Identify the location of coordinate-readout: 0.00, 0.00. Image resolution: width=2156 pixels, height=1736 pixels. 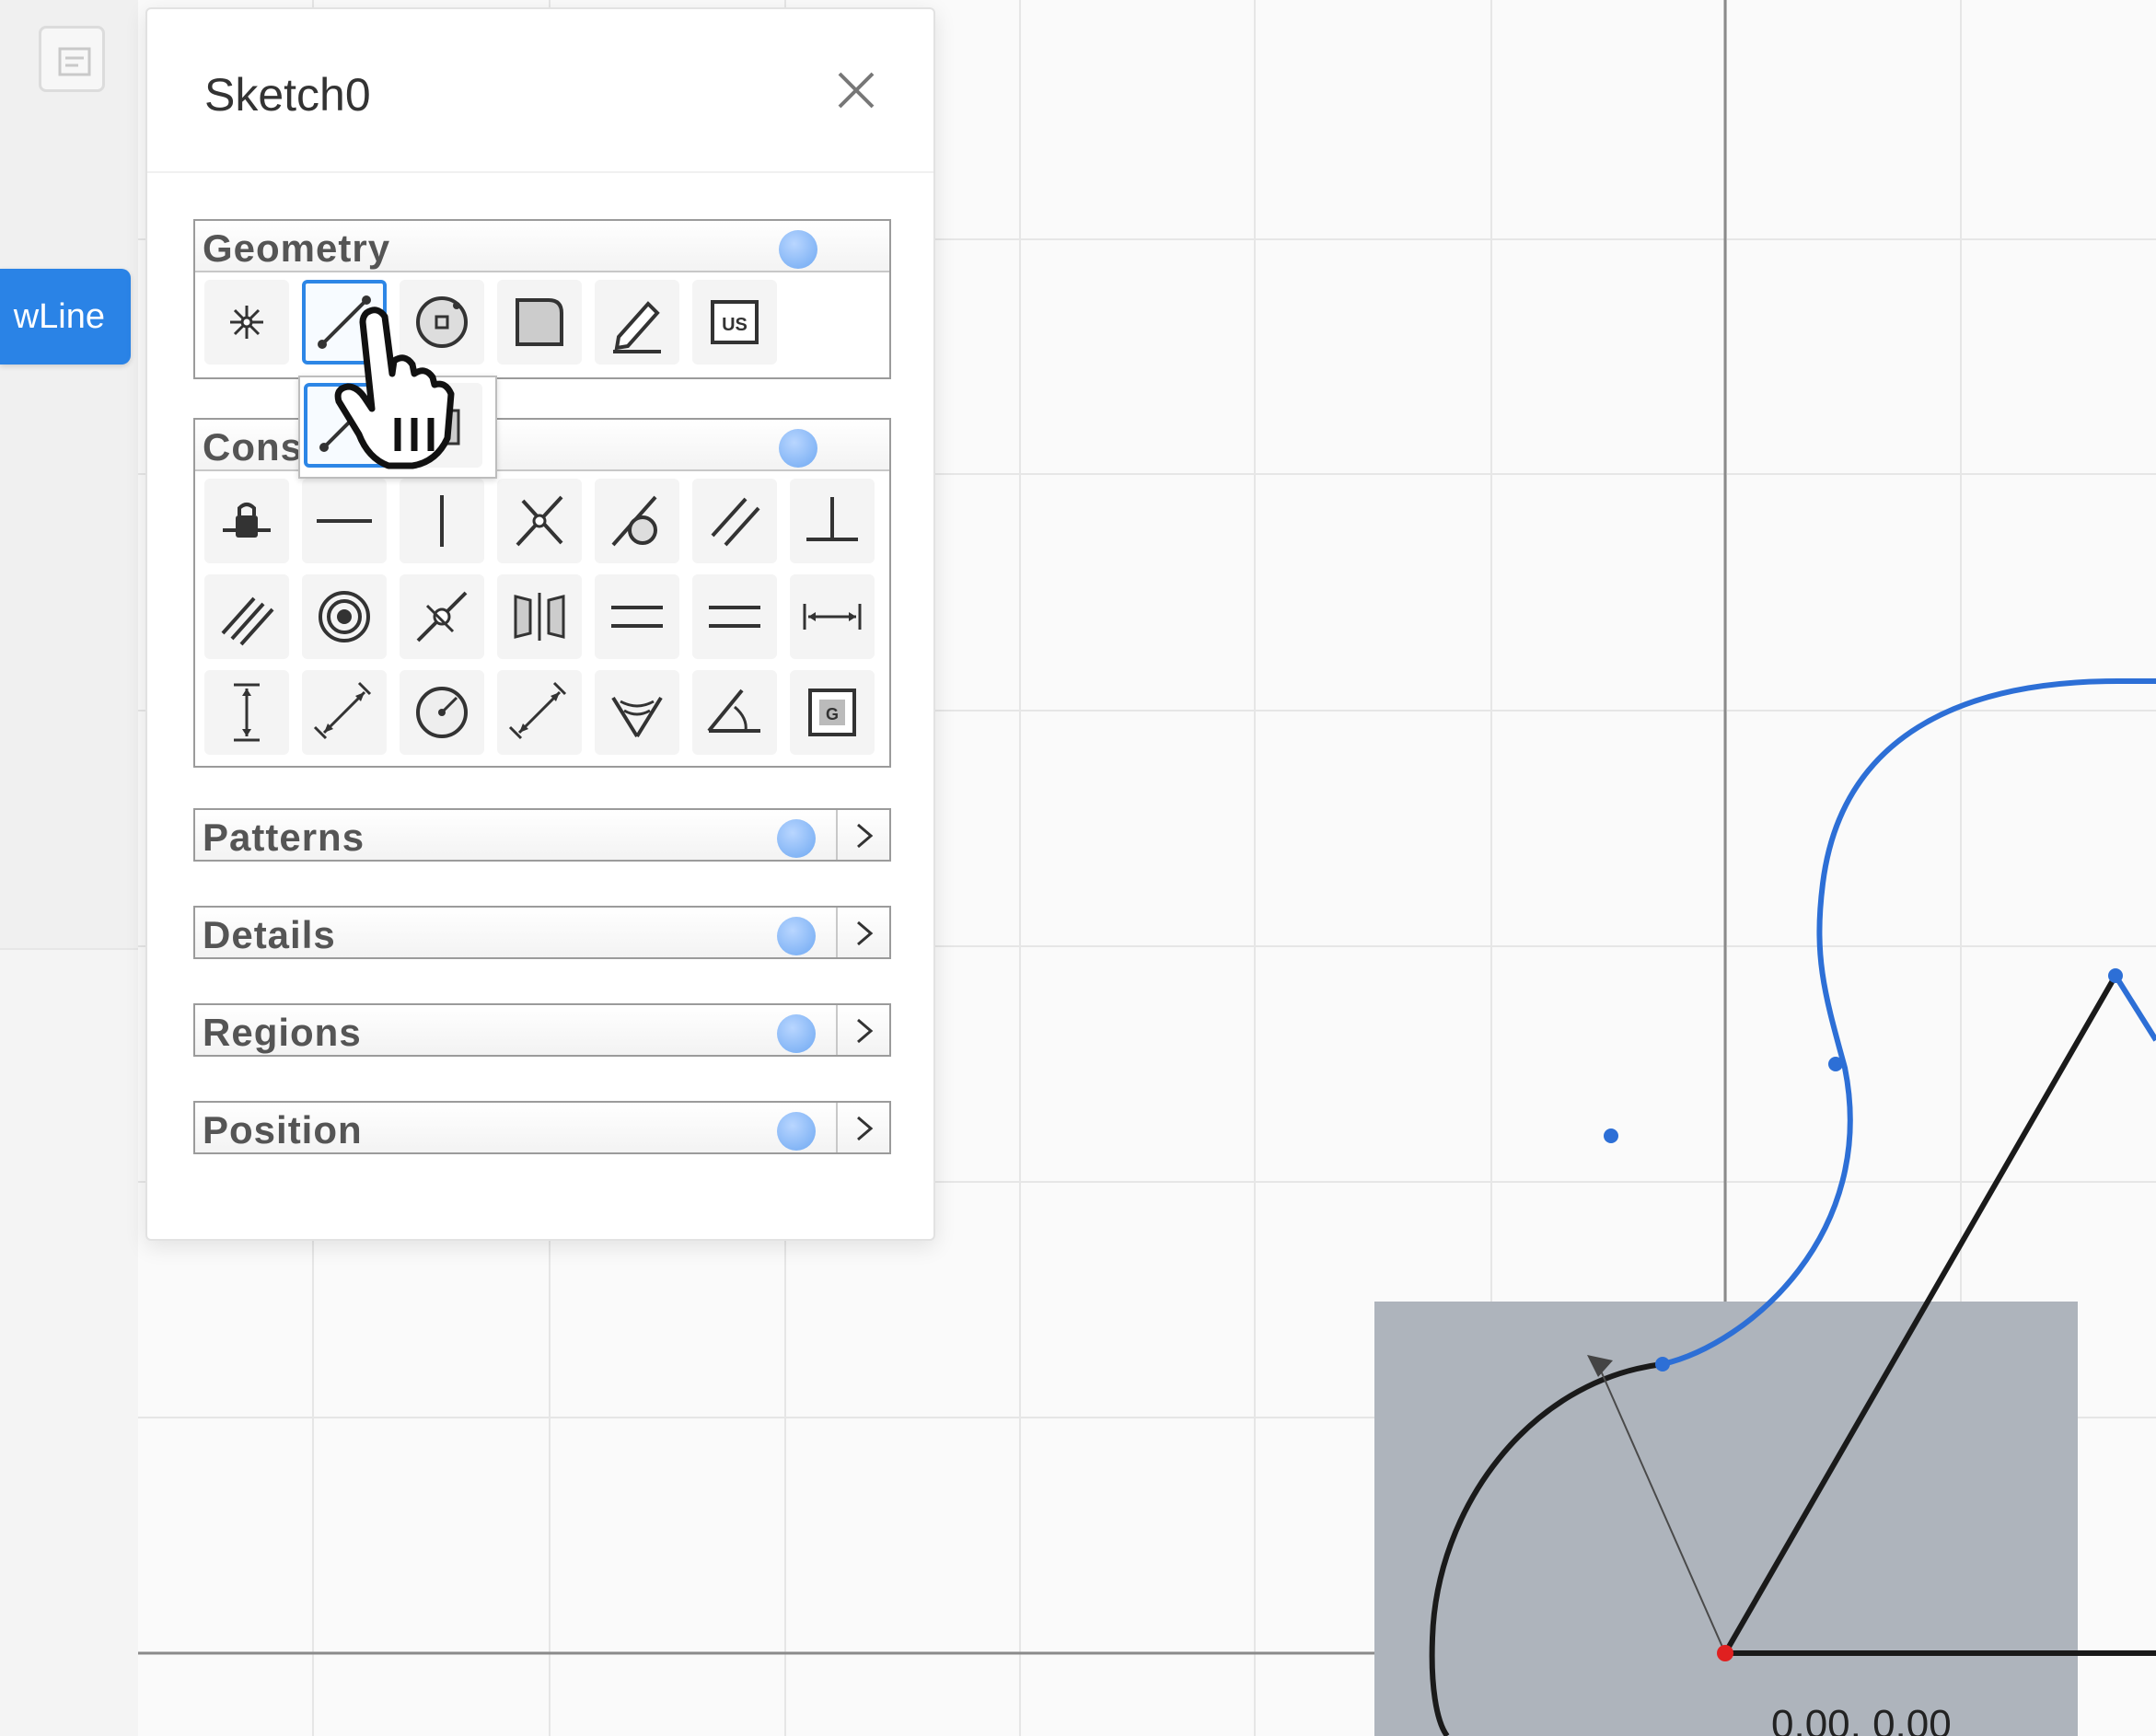
(1861, 1719).